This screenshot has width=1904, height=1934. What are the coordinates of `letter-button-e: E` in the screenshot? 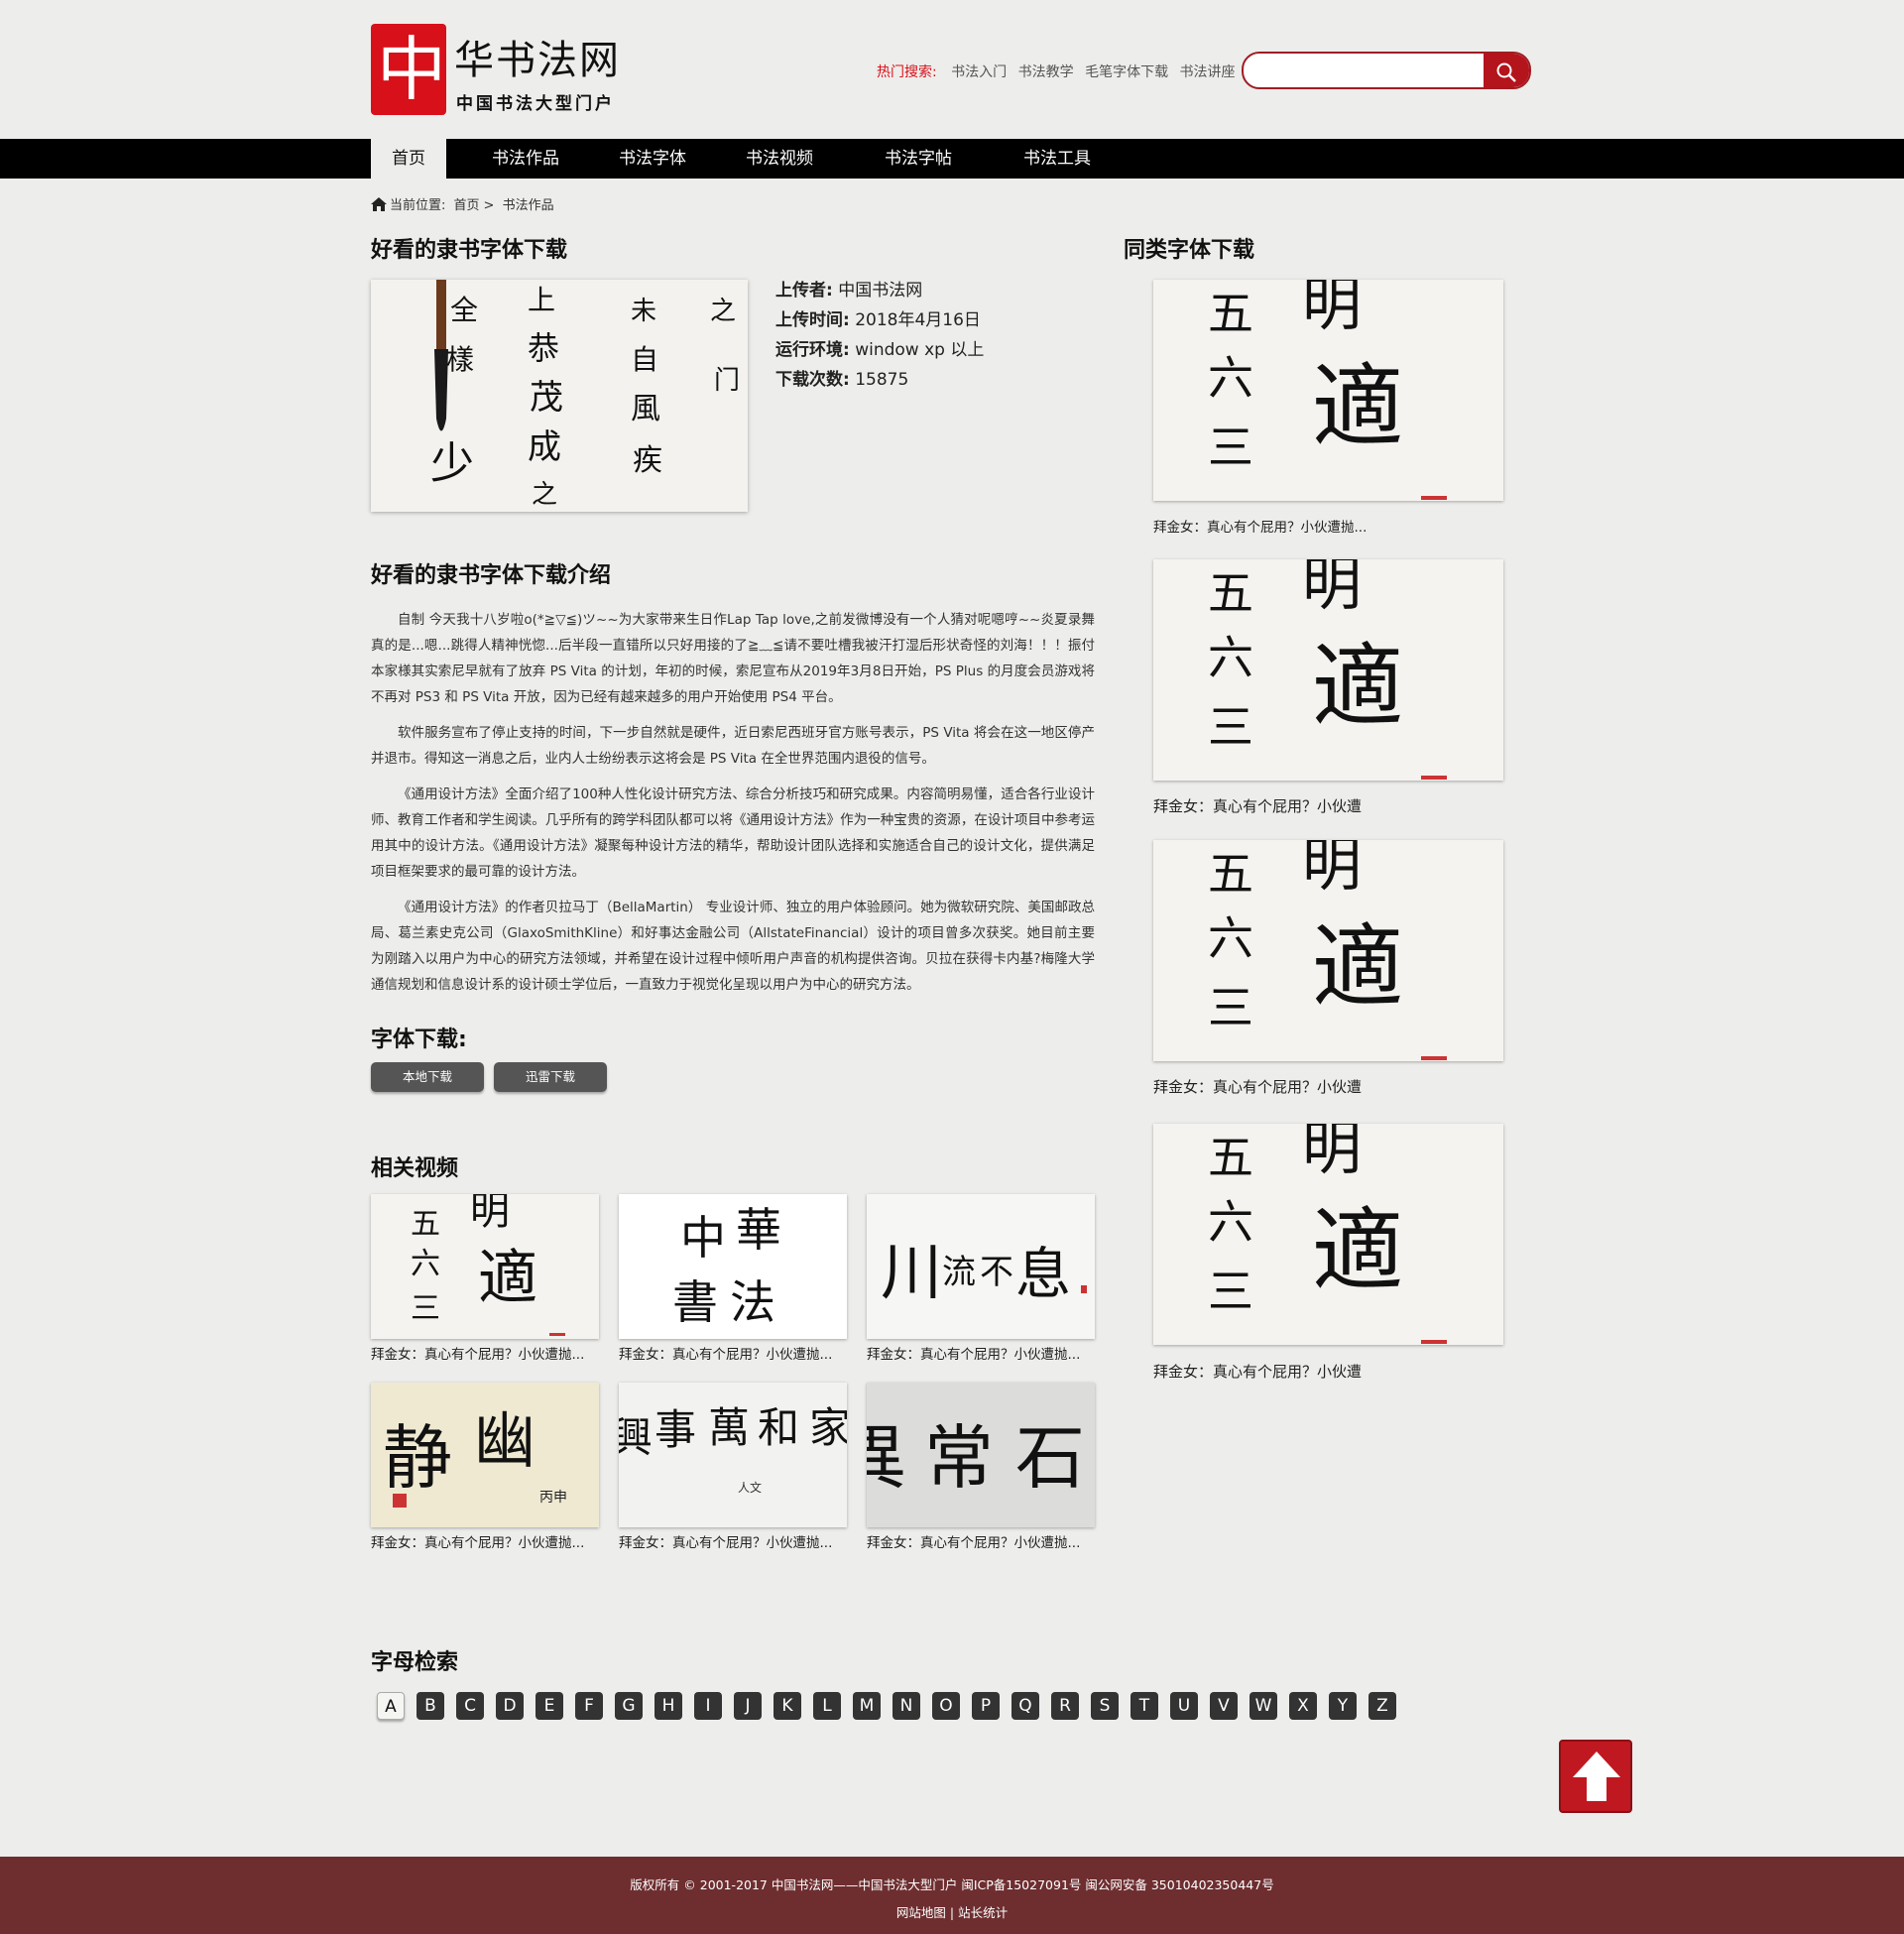 It's located at (549, 1706).